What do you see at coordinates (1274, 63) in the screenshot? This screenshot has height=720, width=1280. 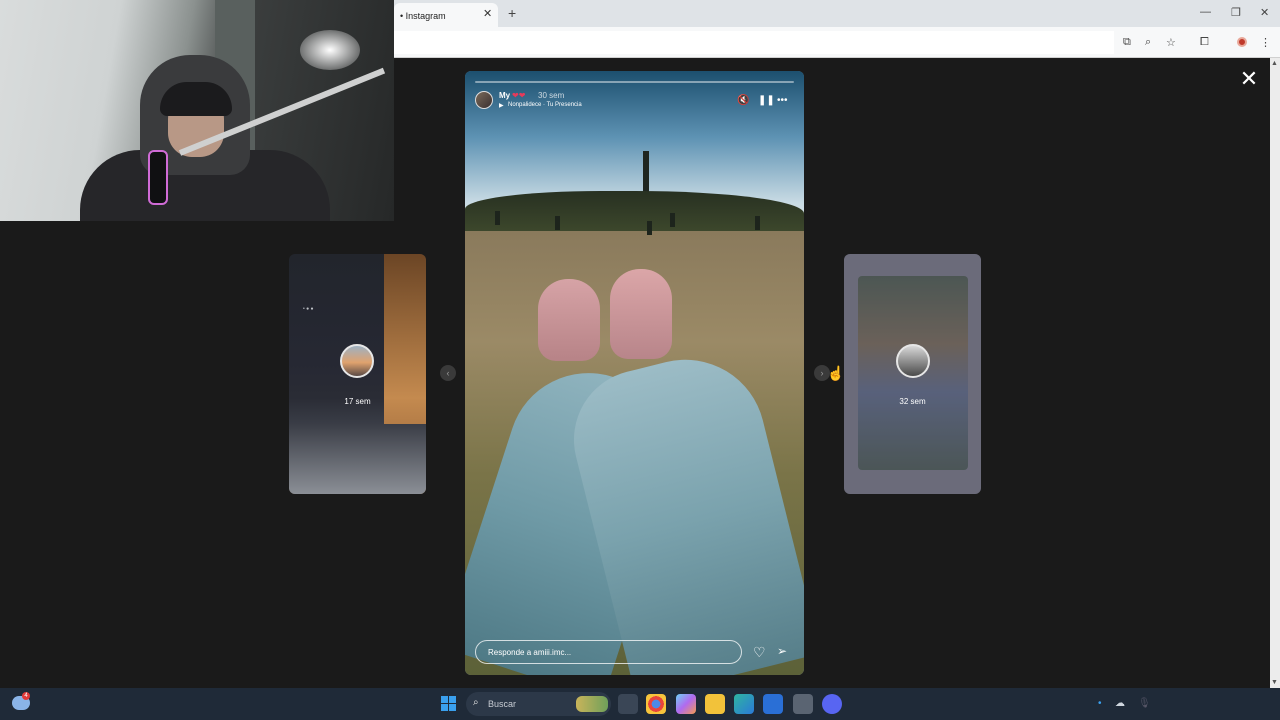 I see `scroll-up-icon: ▲` at bounding box center [1274, 63].